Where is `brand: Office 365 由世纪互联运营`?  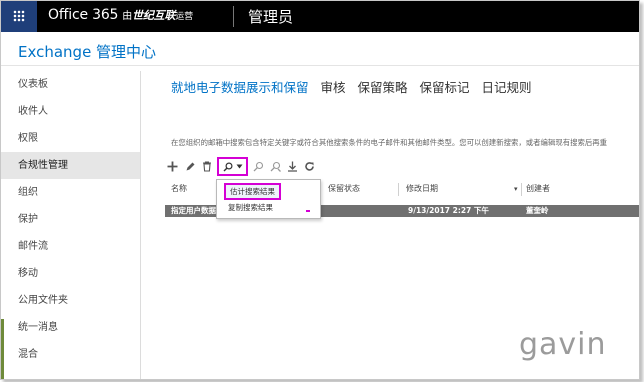
brand: Office 365 由世纪互联运营 is located at coordinates (120, 15).